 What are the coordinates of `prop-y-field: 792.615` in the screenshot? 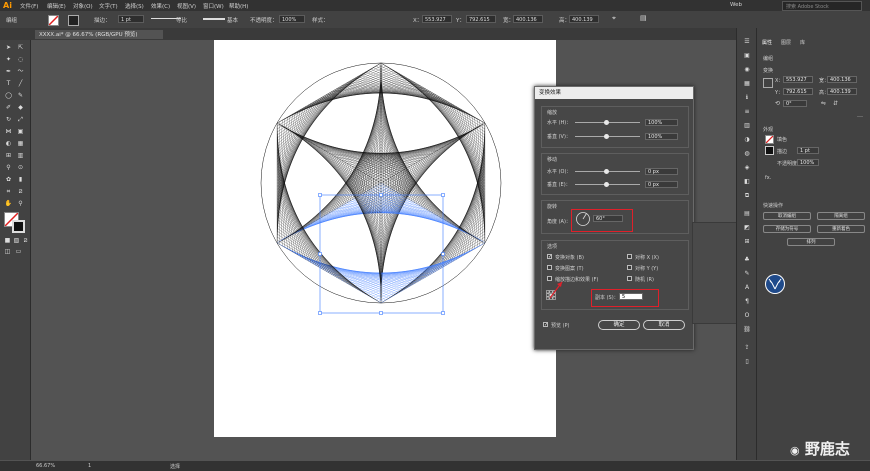 It's located at (798, 91).